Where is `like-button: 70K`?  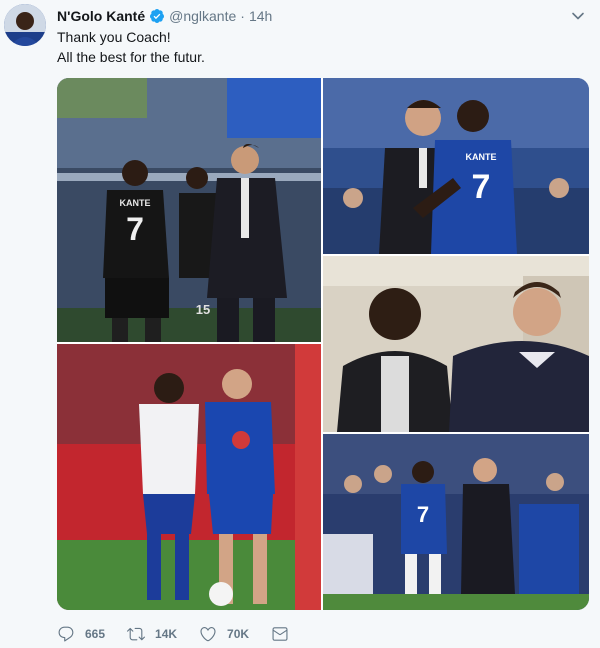
like-button: 70K is located at coordinates (224, 634).